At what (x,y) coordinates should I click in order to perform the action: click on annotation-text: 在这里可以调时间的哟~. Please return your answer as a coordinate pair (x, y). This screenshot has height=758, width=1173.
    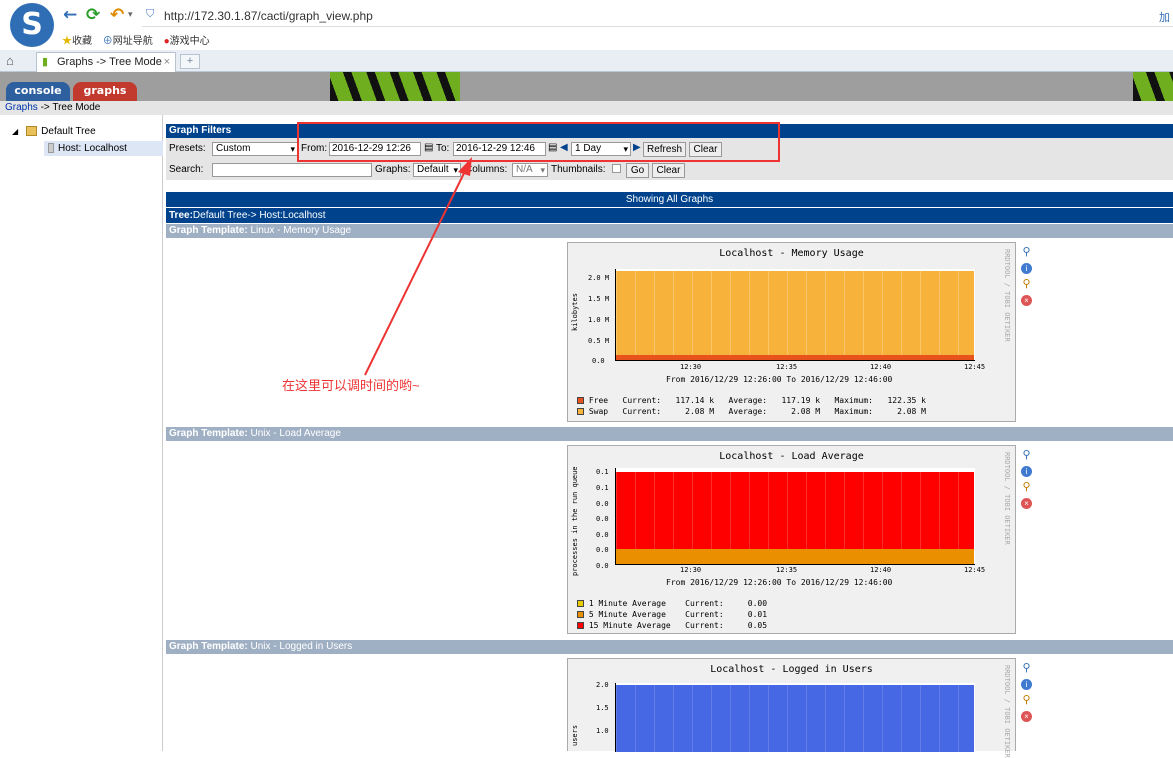
    Looking at the image, I should click on (351, 385).